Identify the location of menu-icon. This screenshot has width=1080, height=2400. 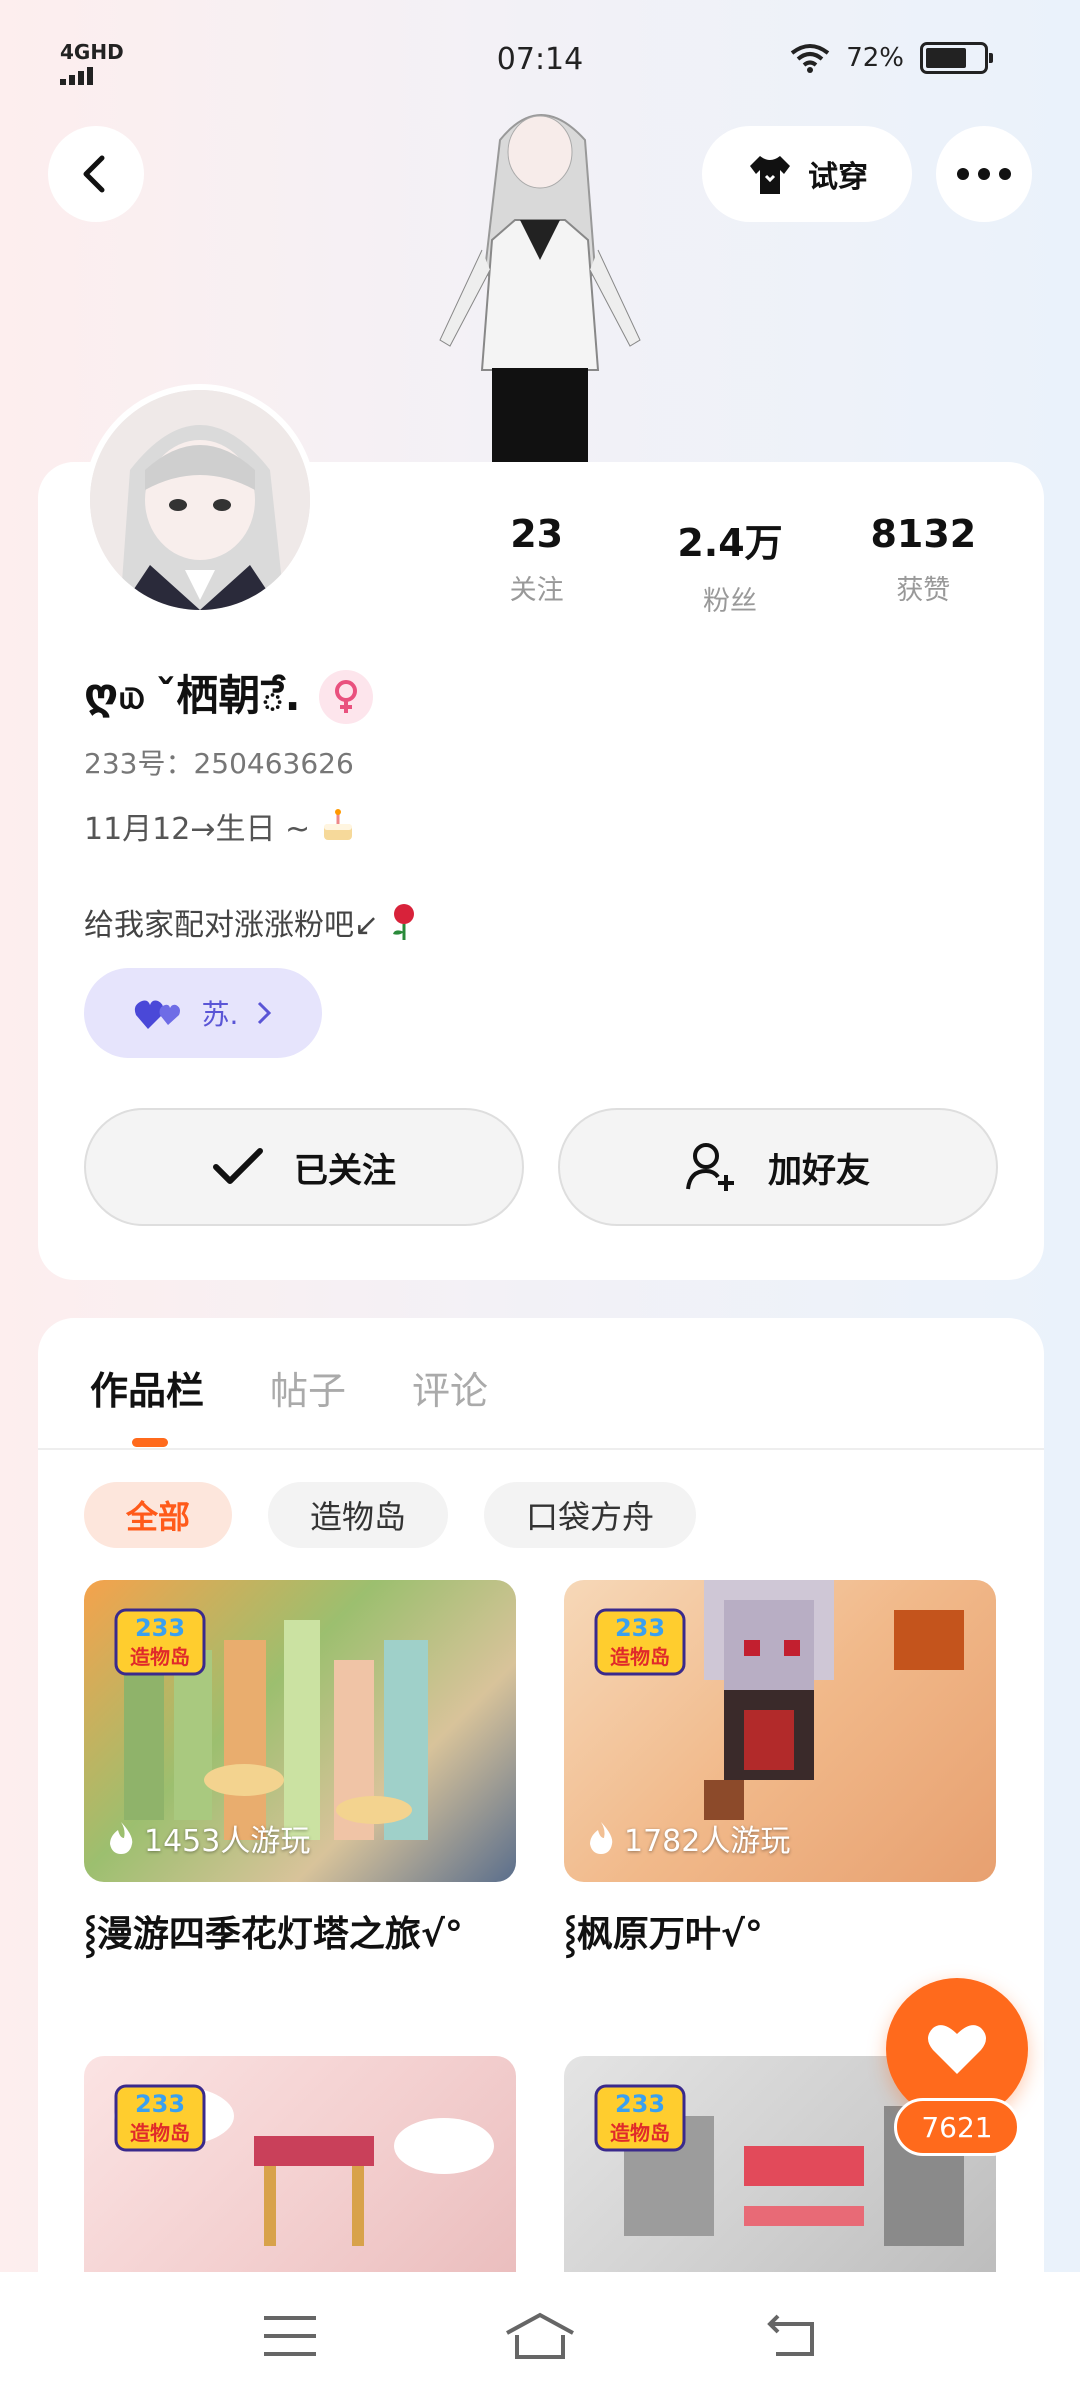
(290, 2336).